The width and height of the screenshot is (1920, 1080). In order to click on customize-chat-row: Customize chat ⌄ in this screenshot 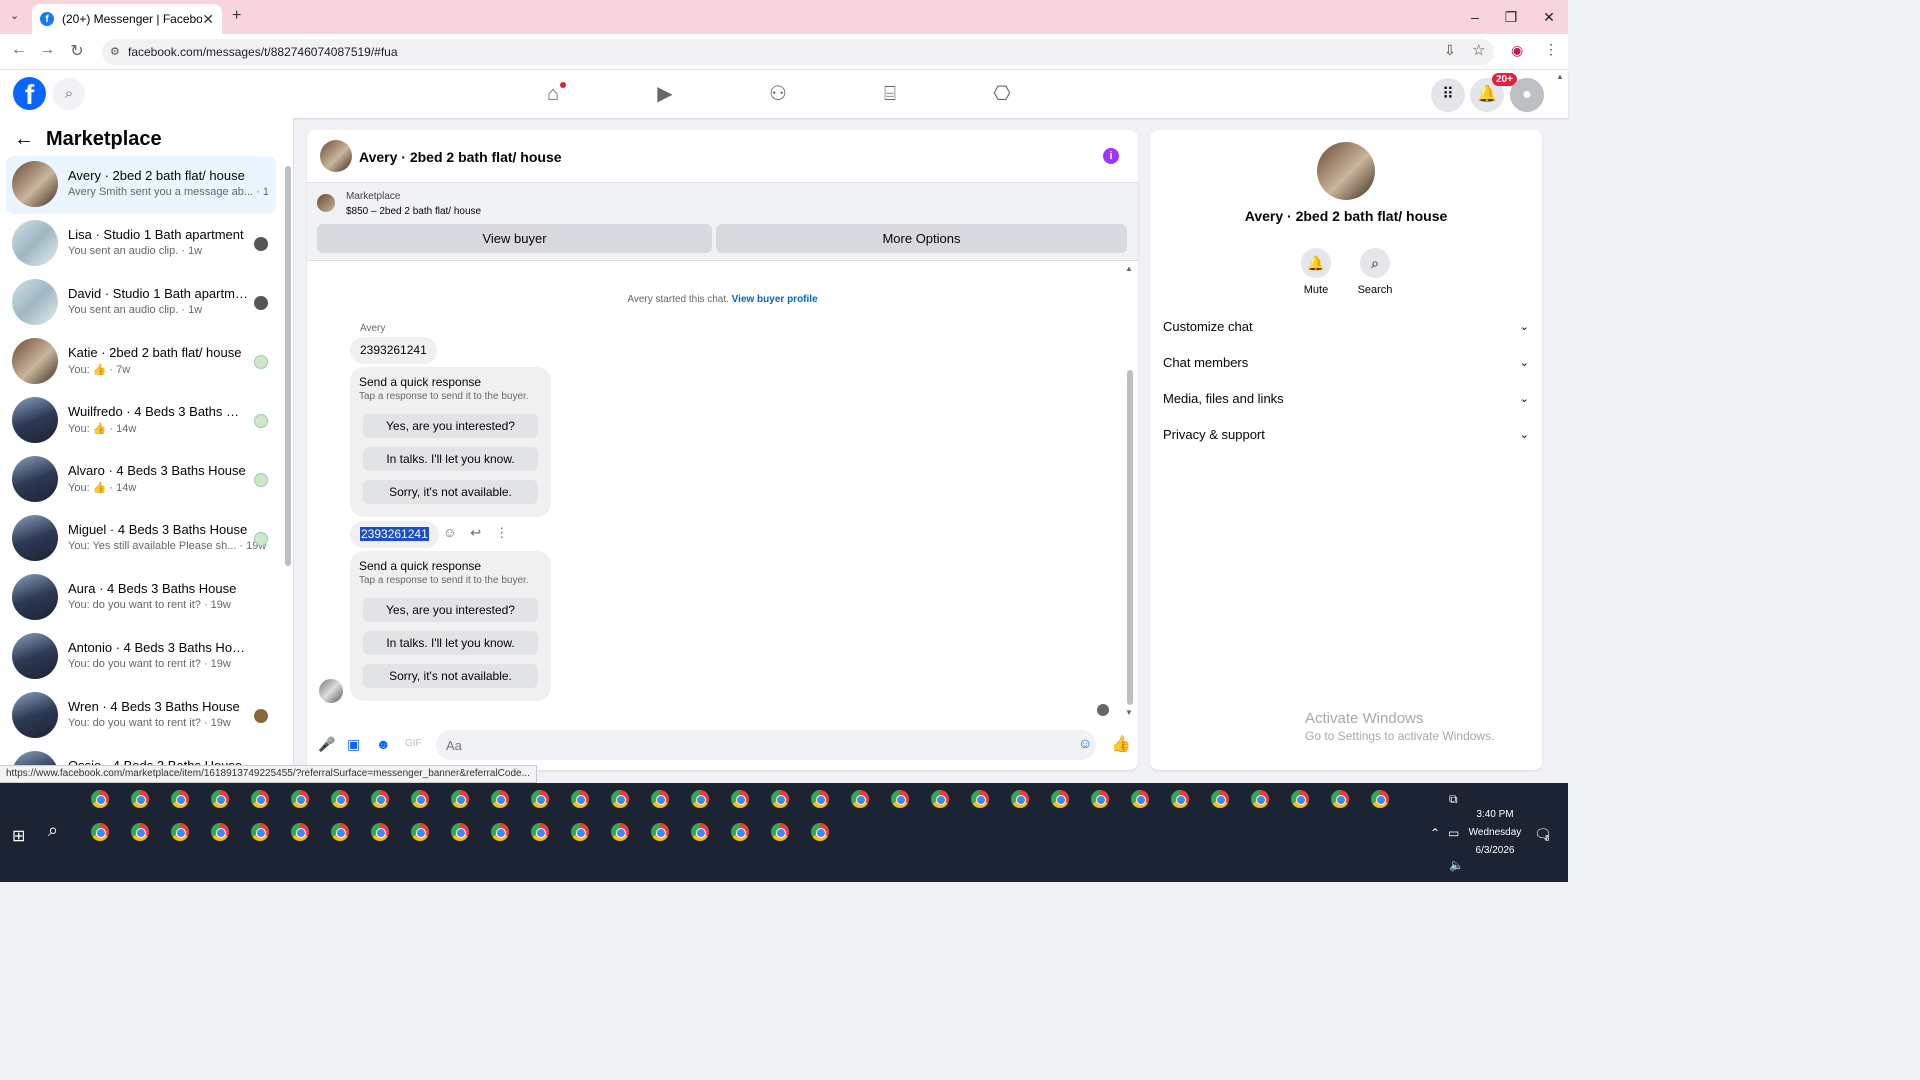, I will do `click(1346, 327)`.